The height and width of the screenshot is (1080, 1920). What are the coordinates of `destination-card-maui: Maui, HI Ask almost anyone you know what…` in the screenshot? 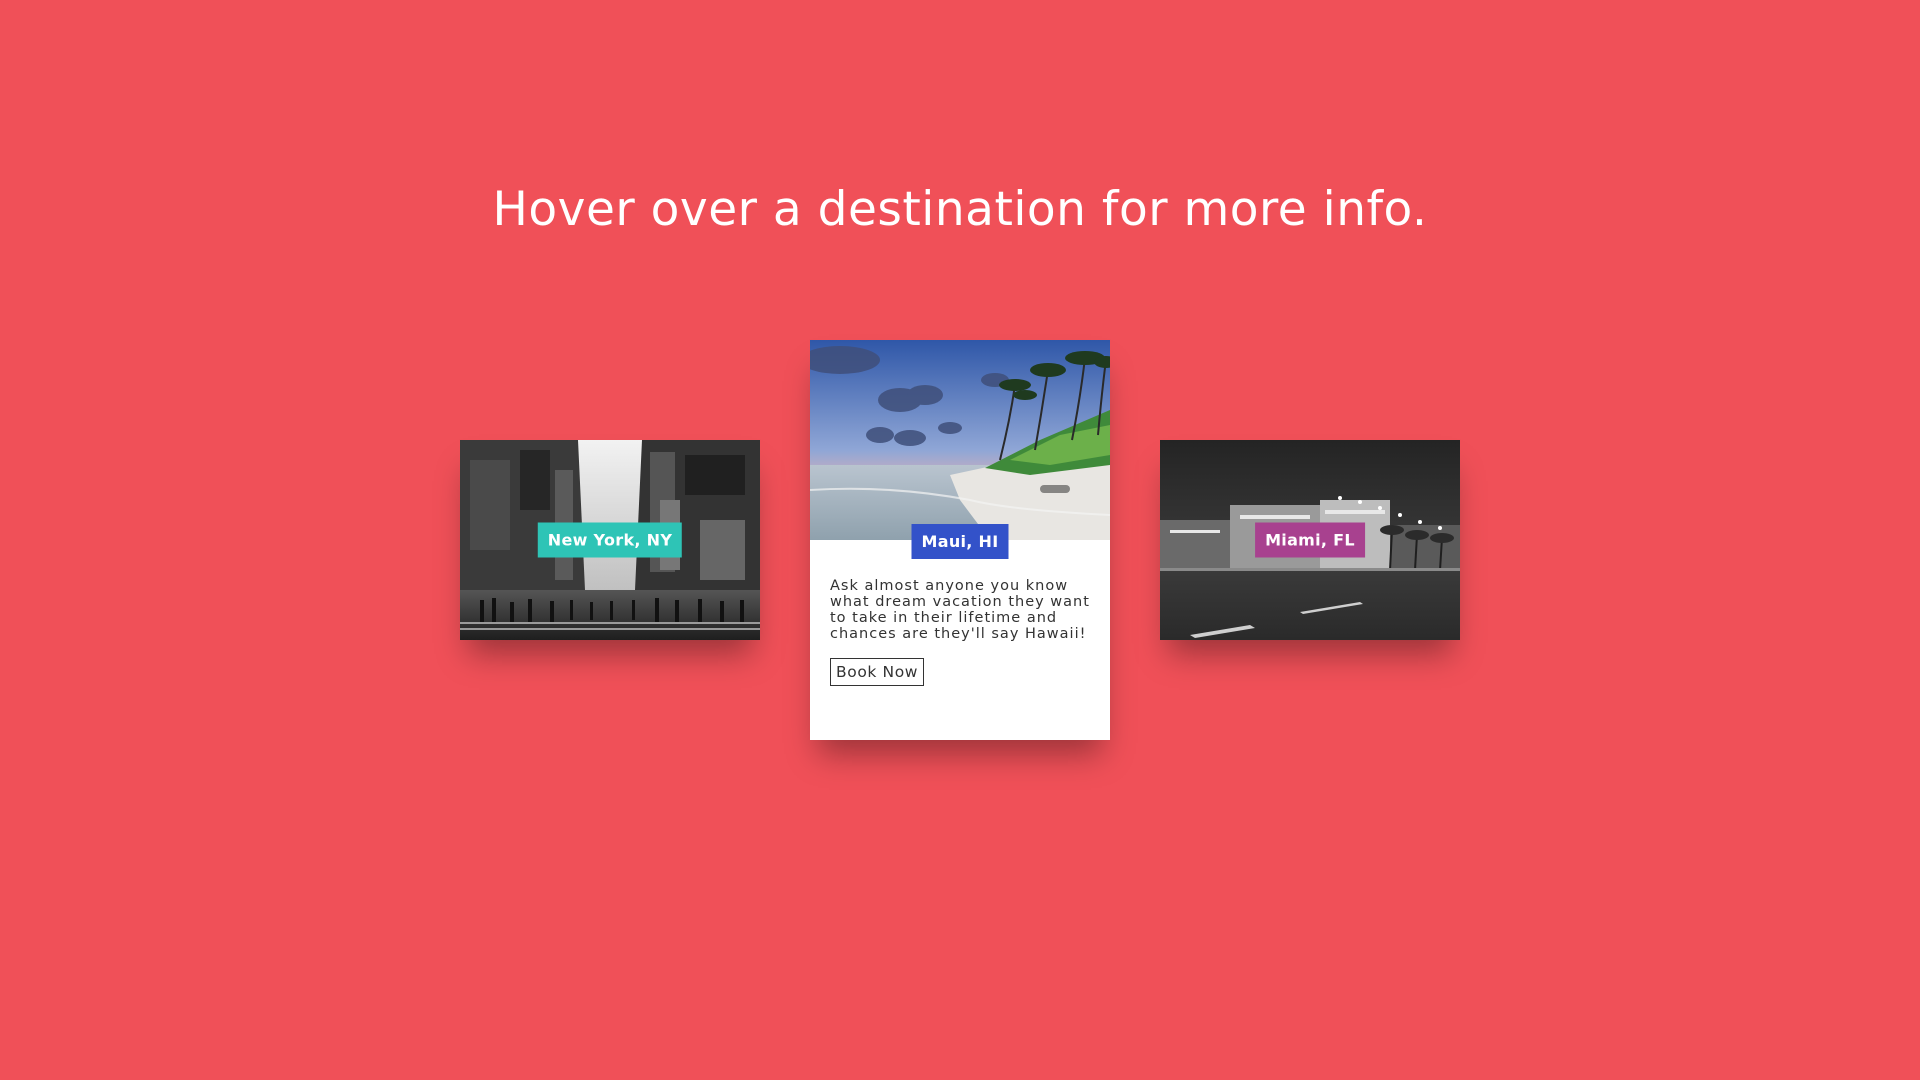 It's located at (960, 540).